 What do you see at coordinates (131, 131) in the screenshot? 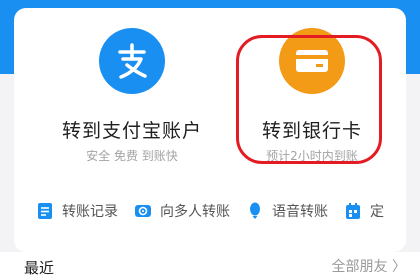
I see `alipay-tile-title: 转到支付宝账户` at bounding box center [131, 131].